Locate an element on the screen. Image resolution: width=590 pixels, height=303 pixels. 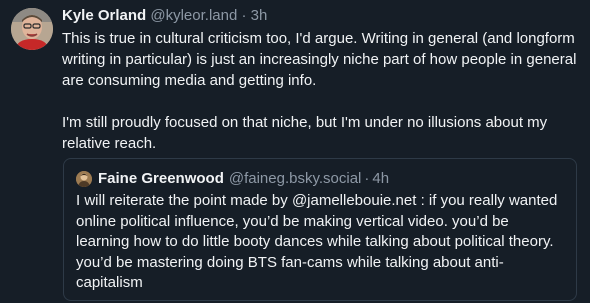
quoted-post-header: Faine Greenwood @faineg.bsky.social · 4h is located at coordinates (320, 179).